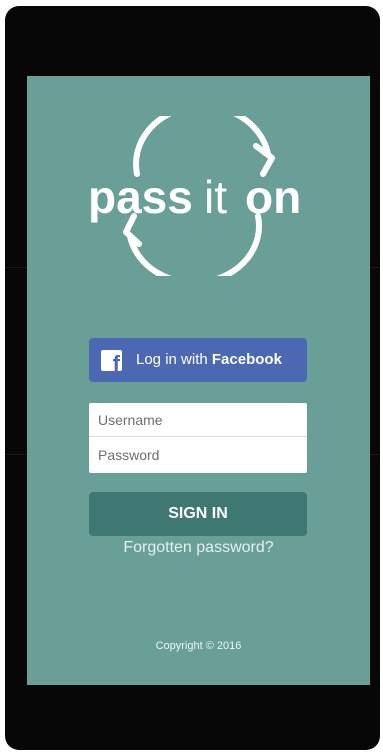 Image resolution: width=383 pixels, height=752 pixels. I want to click on forgotten-password-link: Forgotten password?, so click(198, 548).